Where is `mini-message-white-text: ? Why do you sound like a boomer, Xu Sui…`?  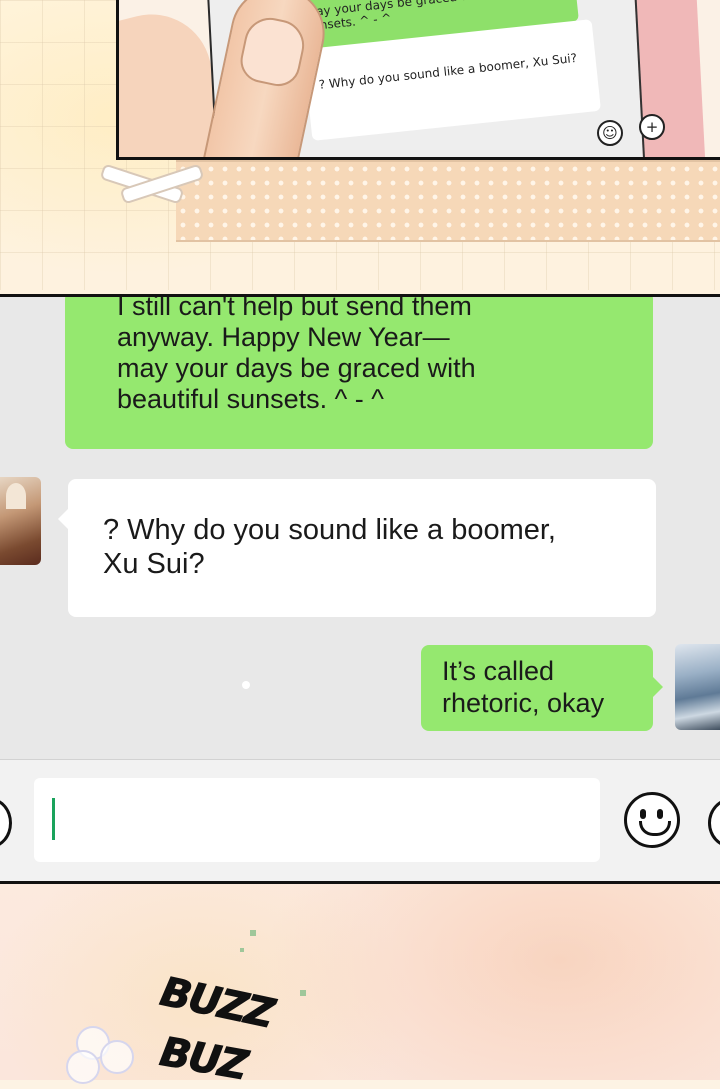
mini-message-white-text: ? Why do you sound like a boomer, Xu Sui… is located at coordinates (448, 71).